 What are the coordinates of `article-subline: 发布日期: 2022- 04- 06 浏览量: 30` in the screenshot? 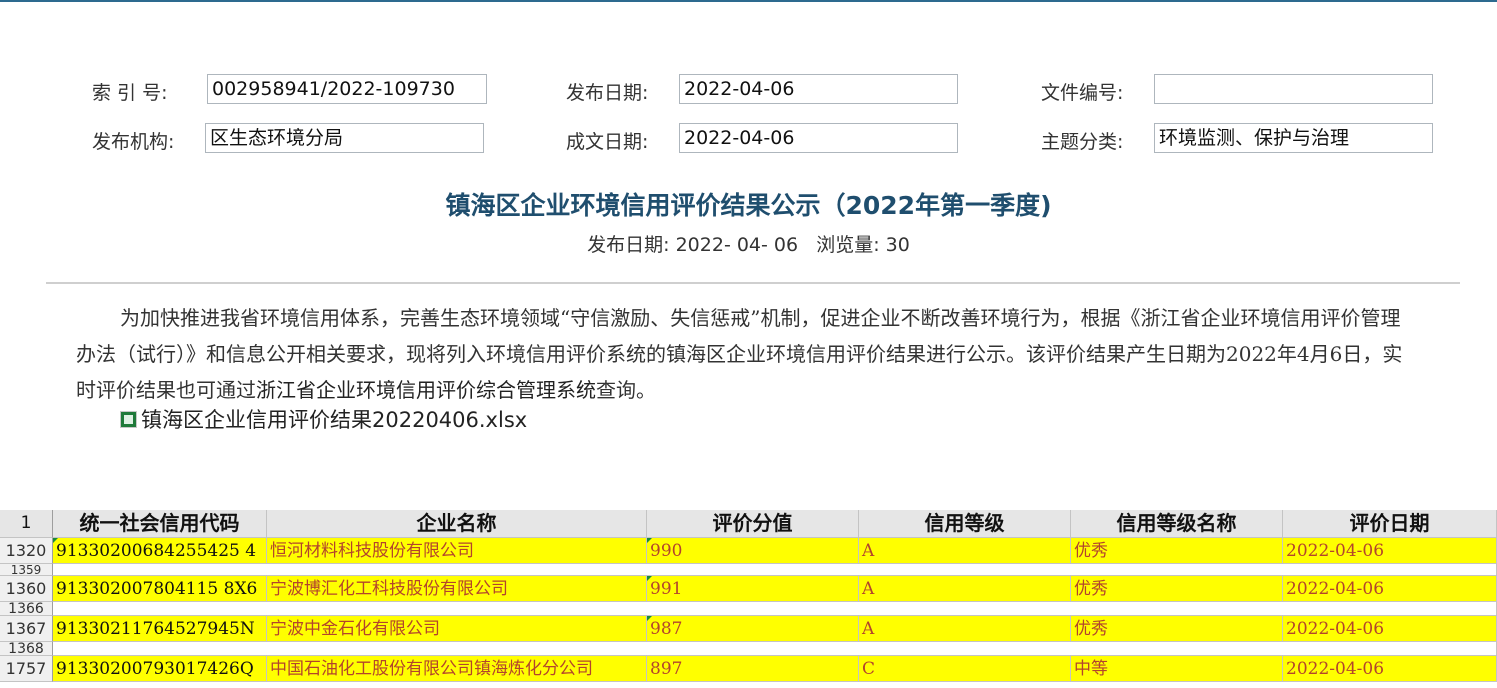 It's located at (748, 243).